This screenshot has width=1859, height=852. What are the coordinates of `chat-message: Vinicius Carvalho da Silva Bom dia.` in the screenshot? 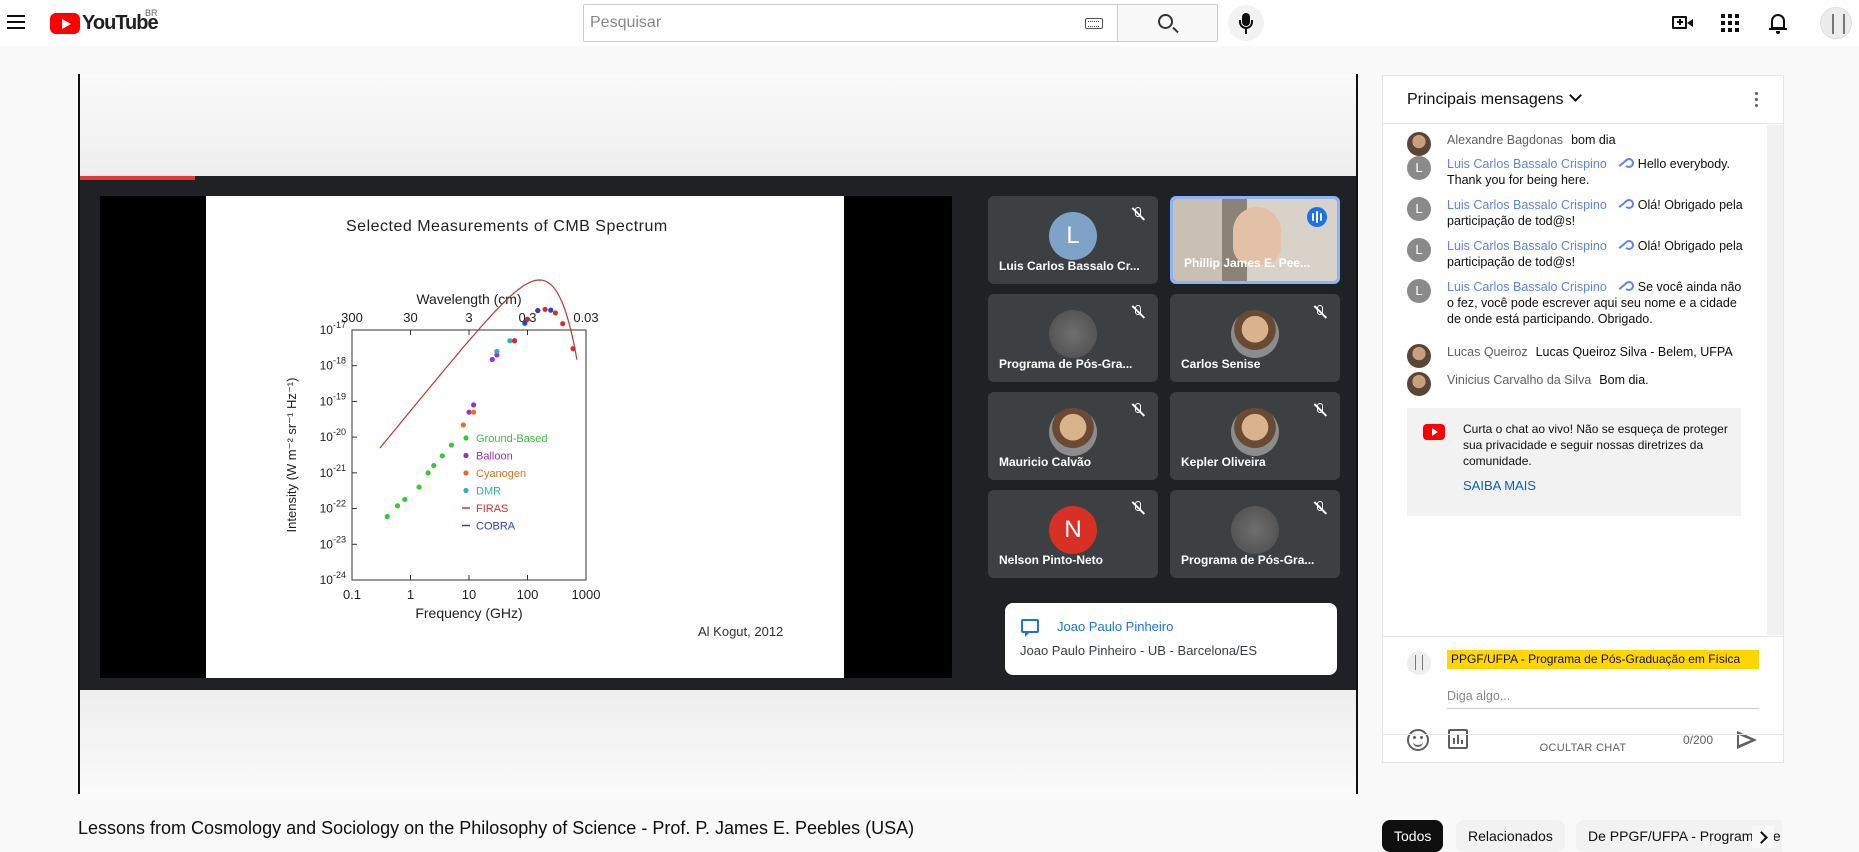 It's located at (1577, 384).